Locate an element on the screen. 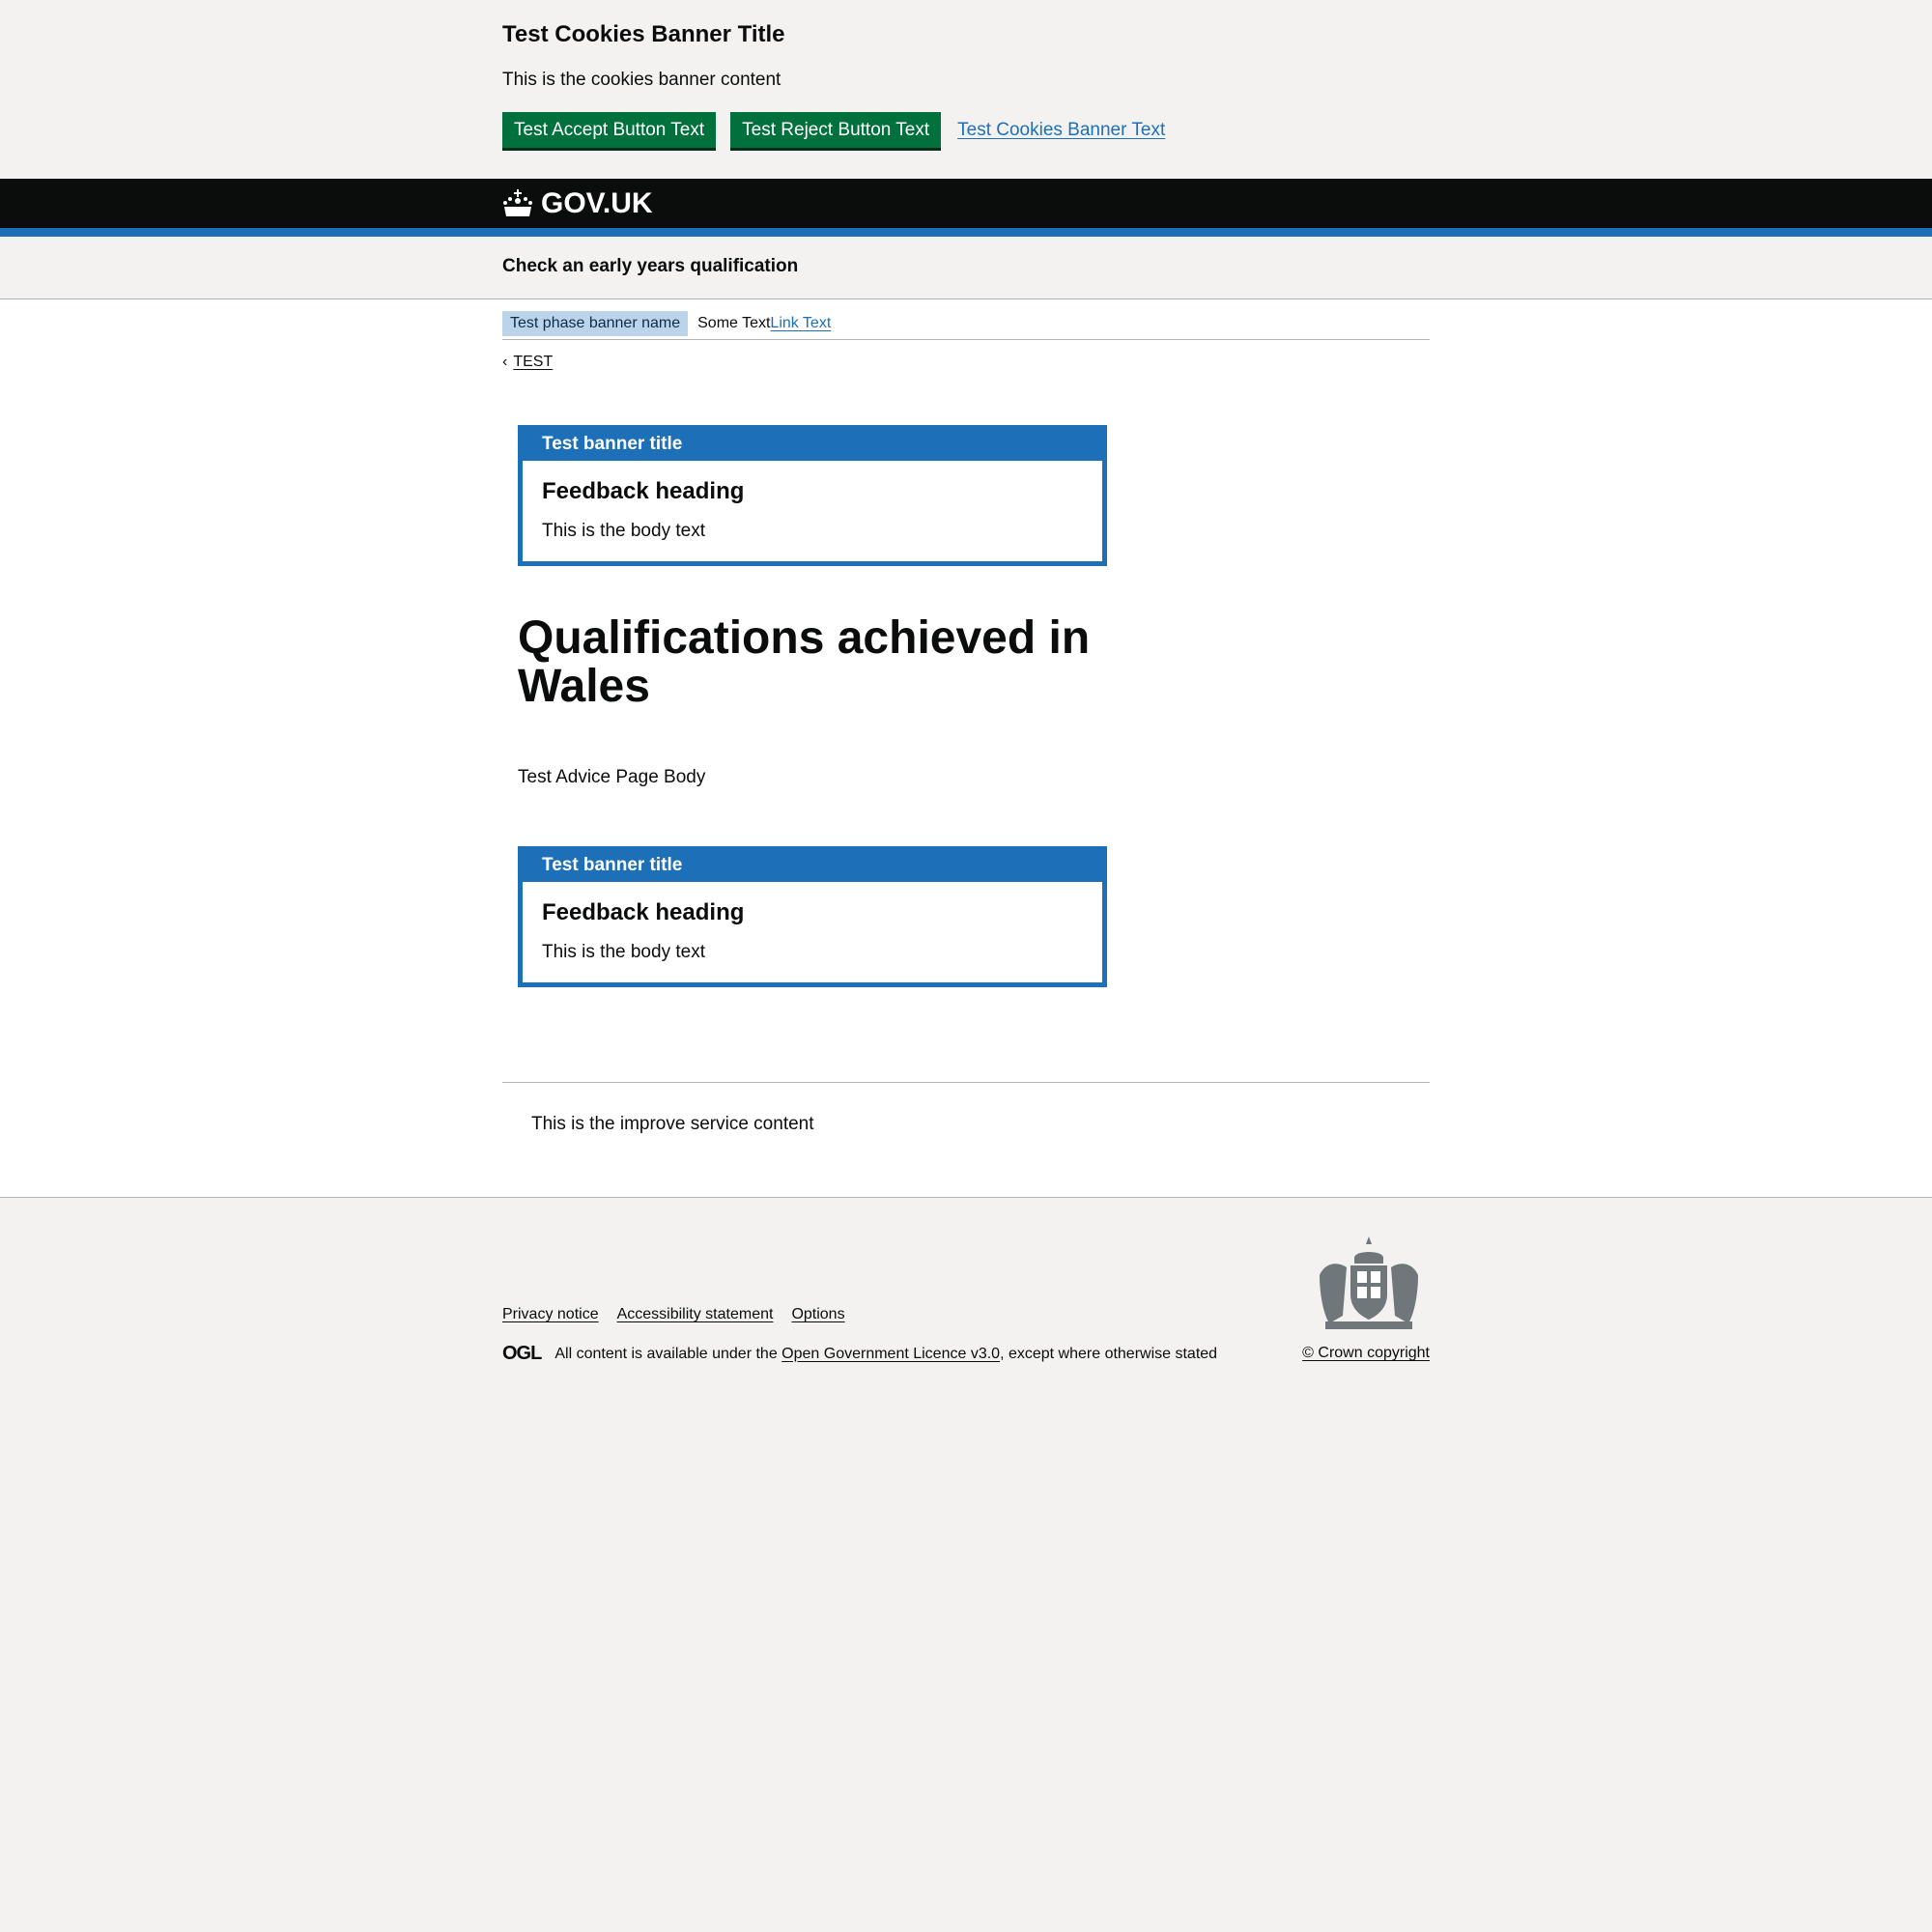 This screenshot has height=1932, width=1932. service-name: Check an early years qualification is located at coordinates (650, 266).